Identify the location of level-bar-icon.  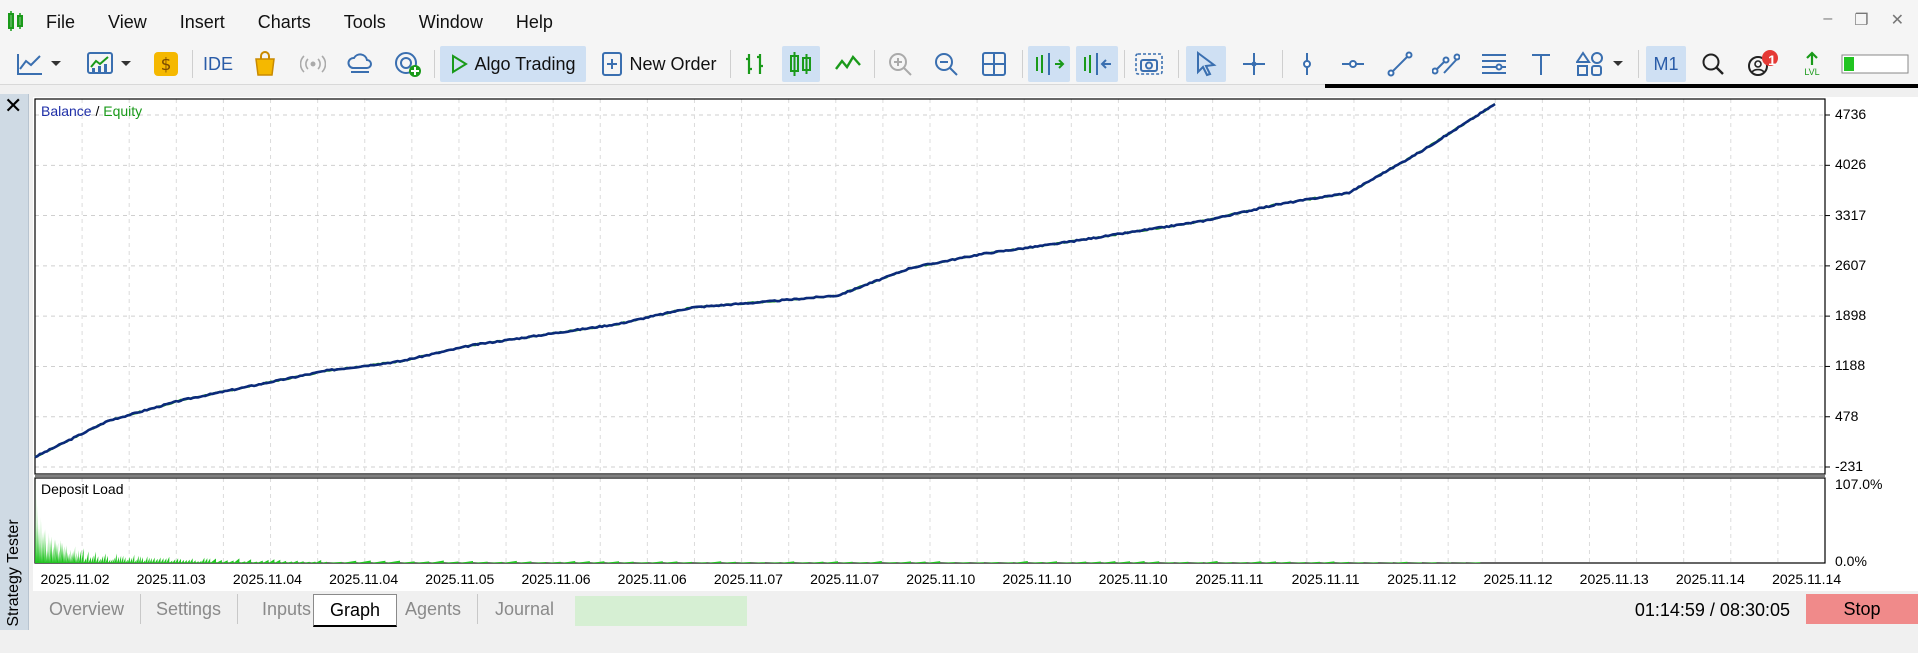
(1875, 64).